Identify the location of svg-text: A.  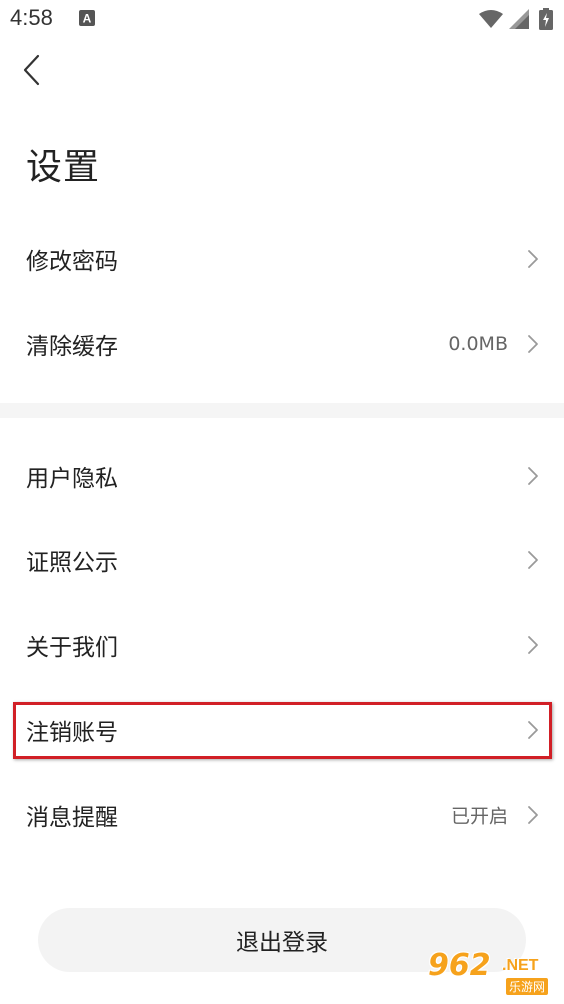
(87, 19).